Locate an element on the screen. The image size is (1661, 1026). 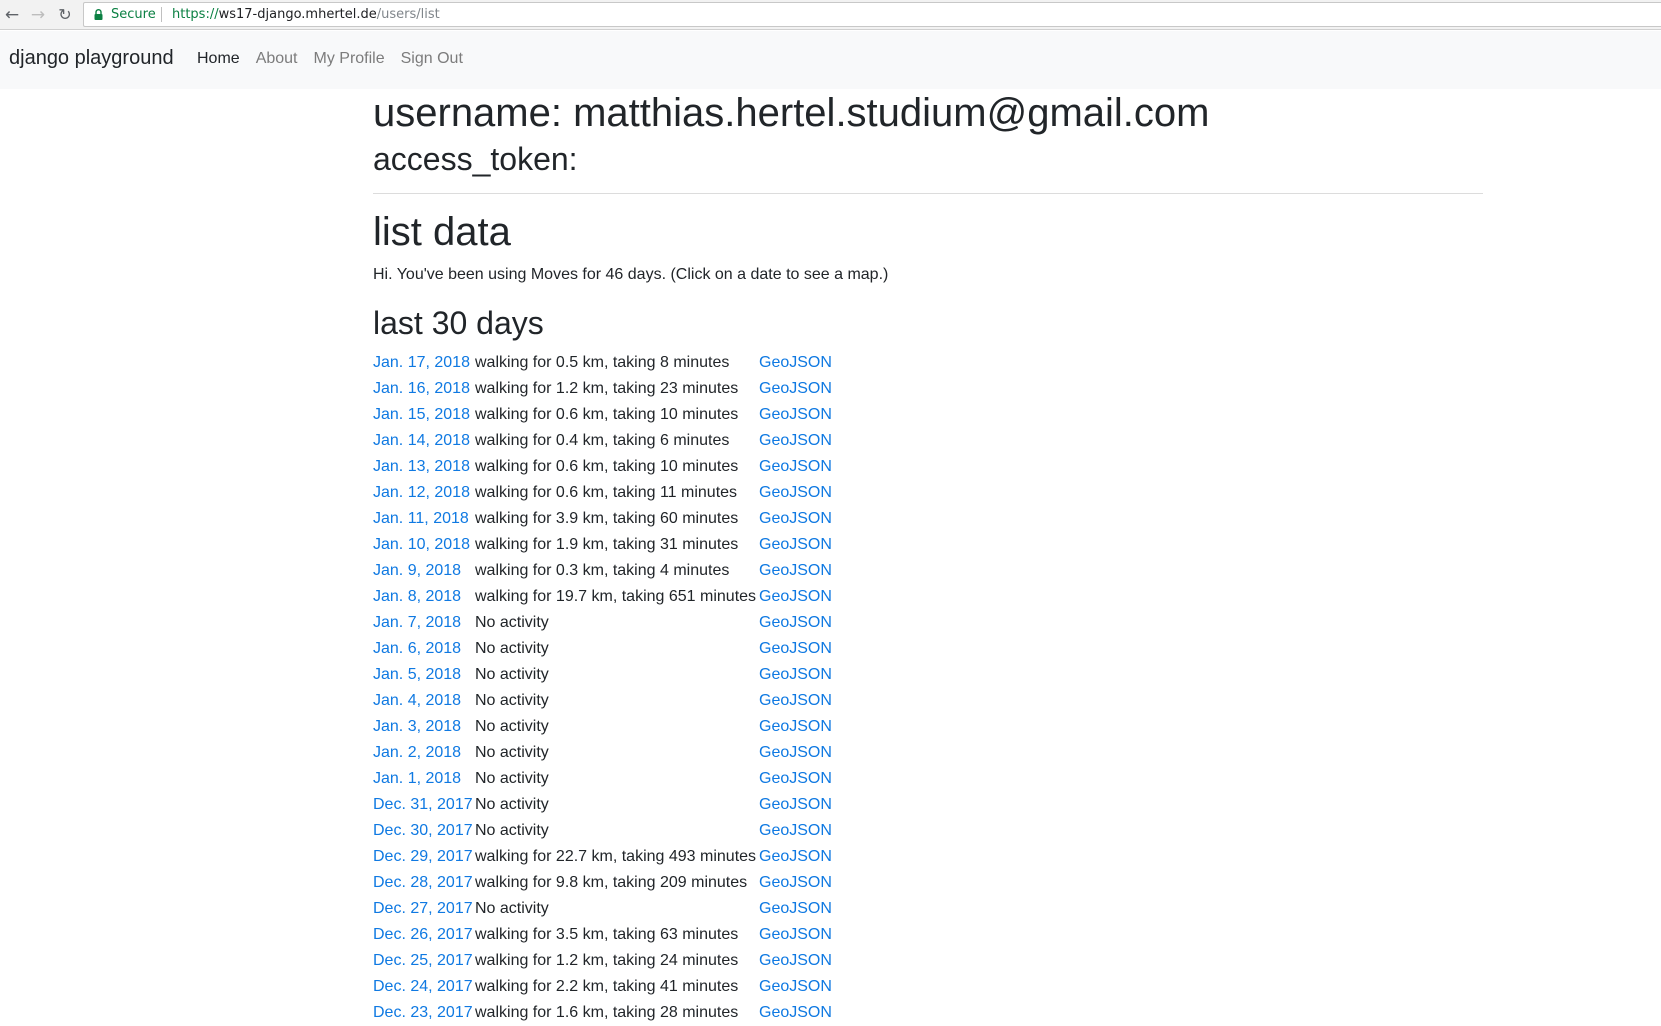
date-link: Jan. 14, 2018 is located at coordinates (421, 440).